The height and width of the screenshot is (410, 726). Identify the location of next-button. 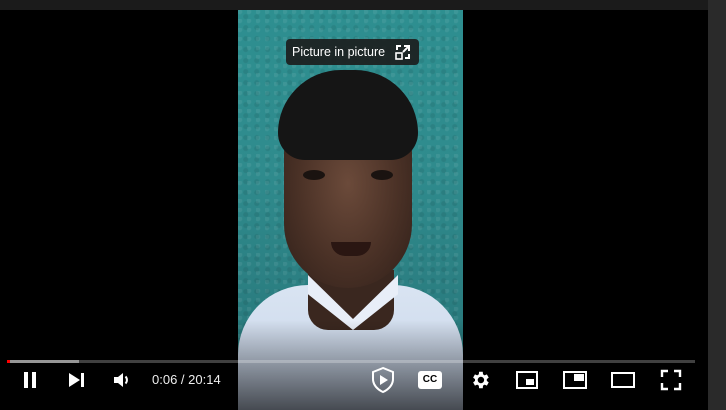
(76, 380).